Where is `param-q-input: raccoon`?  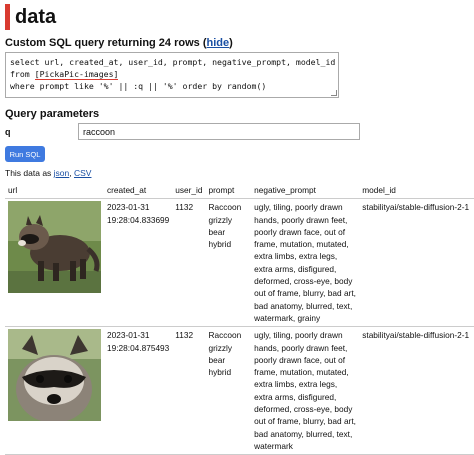
param-q-input: raccoon is located at coordinates (219, 131).